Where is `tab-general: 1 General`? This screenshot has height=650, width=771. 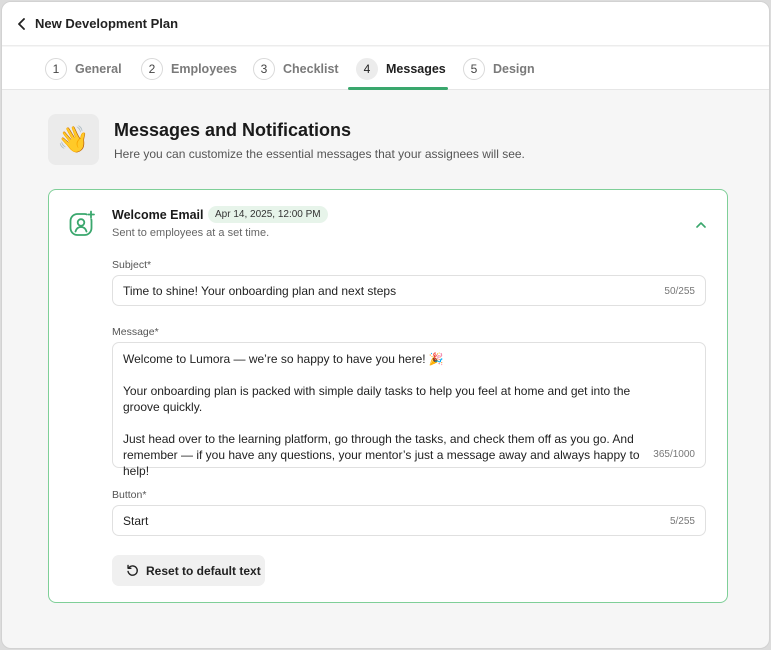
tab-general: 1 General is located at coordinates (83, 68).